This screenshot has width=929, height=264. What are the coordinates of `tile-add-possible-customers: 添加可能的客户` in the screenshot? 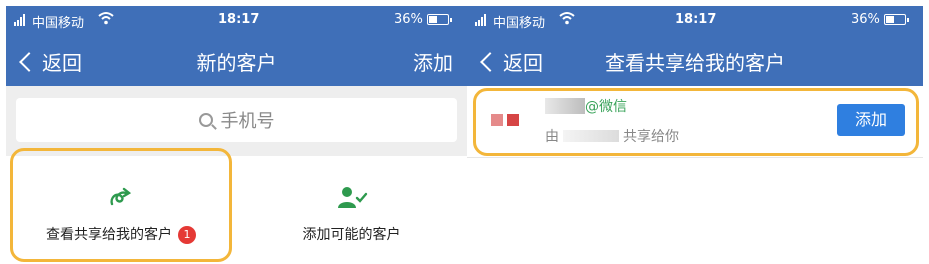 It's located at (351, 210).